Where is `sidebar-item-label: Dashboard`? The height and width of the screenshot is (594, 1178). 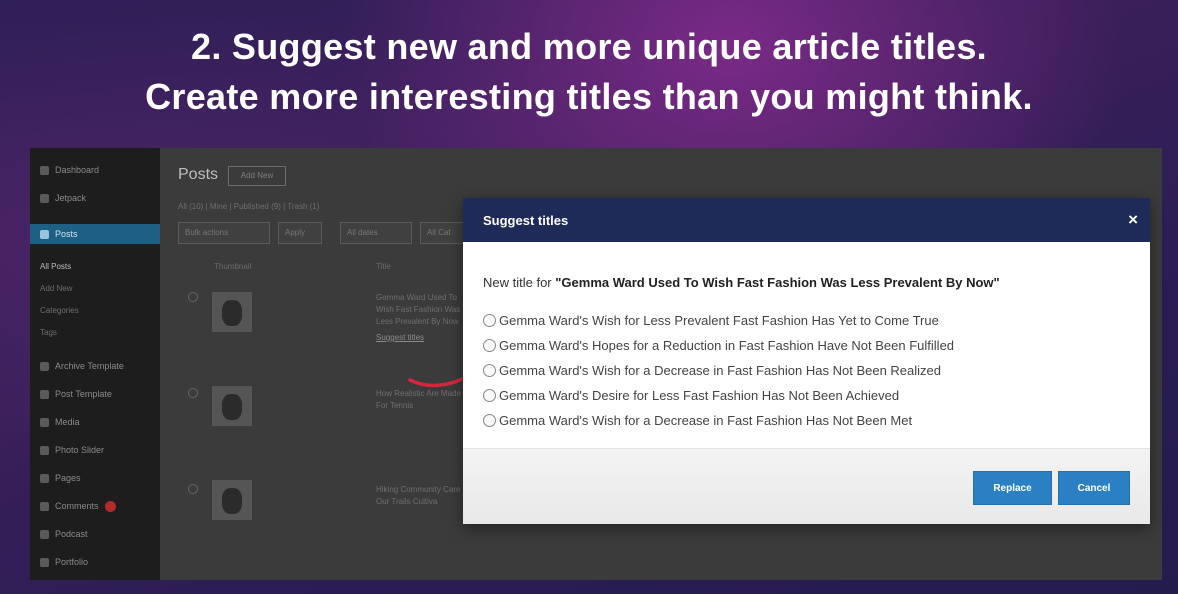 sidebar-item-label: Dashboard is located at coordinates (77, 170).